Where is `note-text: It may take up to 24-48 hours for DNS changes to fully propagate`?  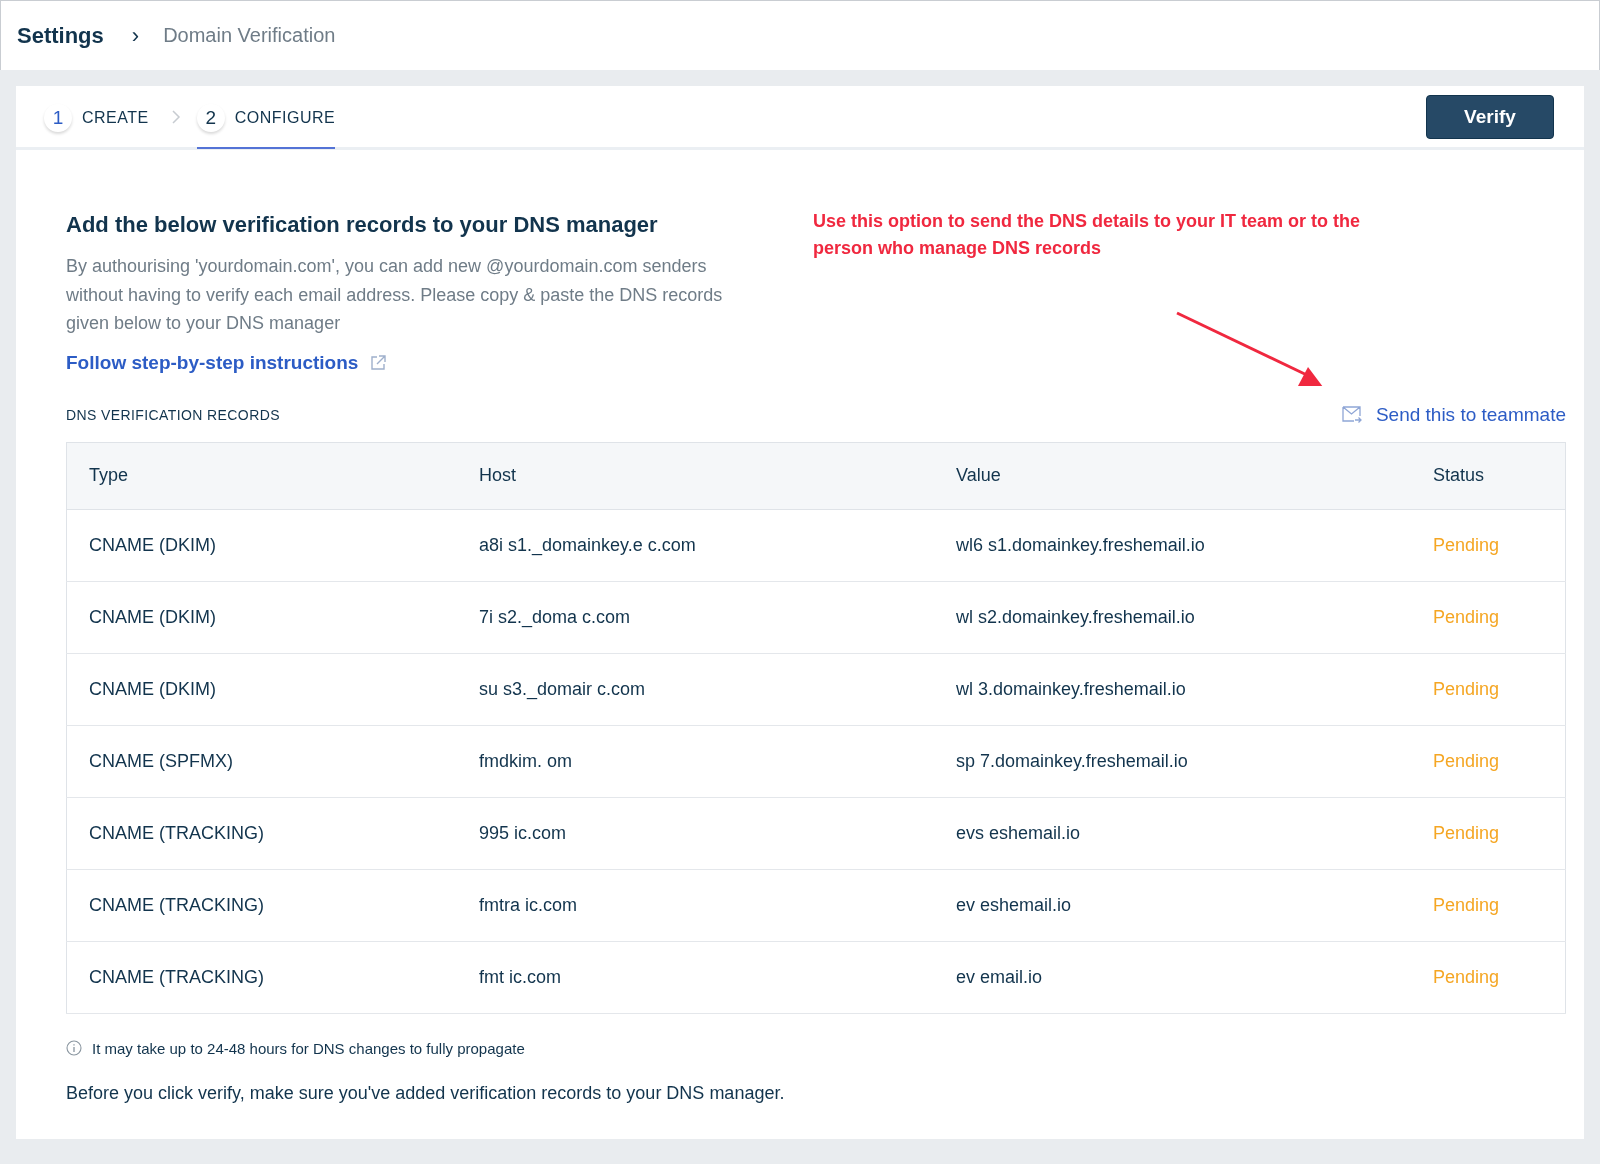
note-text: It may take up to 24-48 hours for DNS changes to fully propagate is located at coordinates (308, 1048).